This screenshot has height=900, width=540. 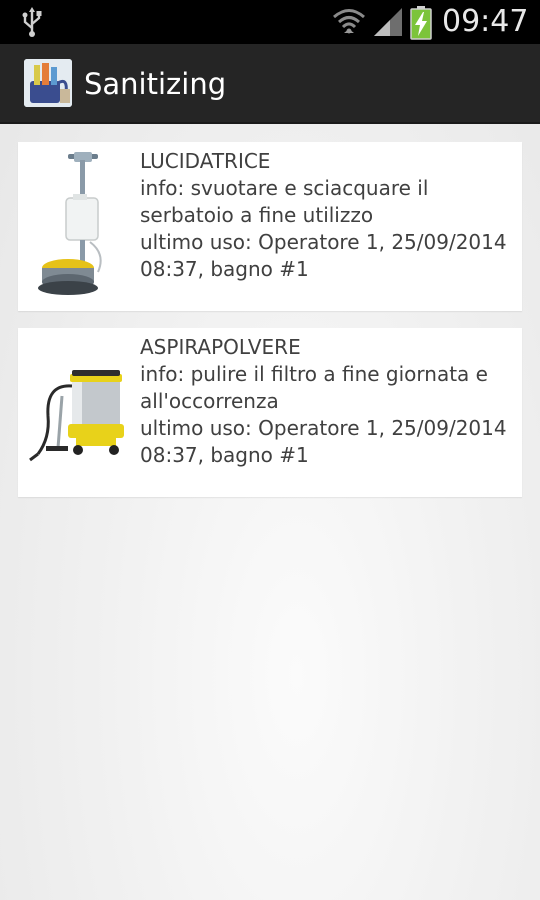 What do you see at coordinates (485, 21) in the screenshot?
I see `status-clock: 09:47` at bounding box center [485, 21].